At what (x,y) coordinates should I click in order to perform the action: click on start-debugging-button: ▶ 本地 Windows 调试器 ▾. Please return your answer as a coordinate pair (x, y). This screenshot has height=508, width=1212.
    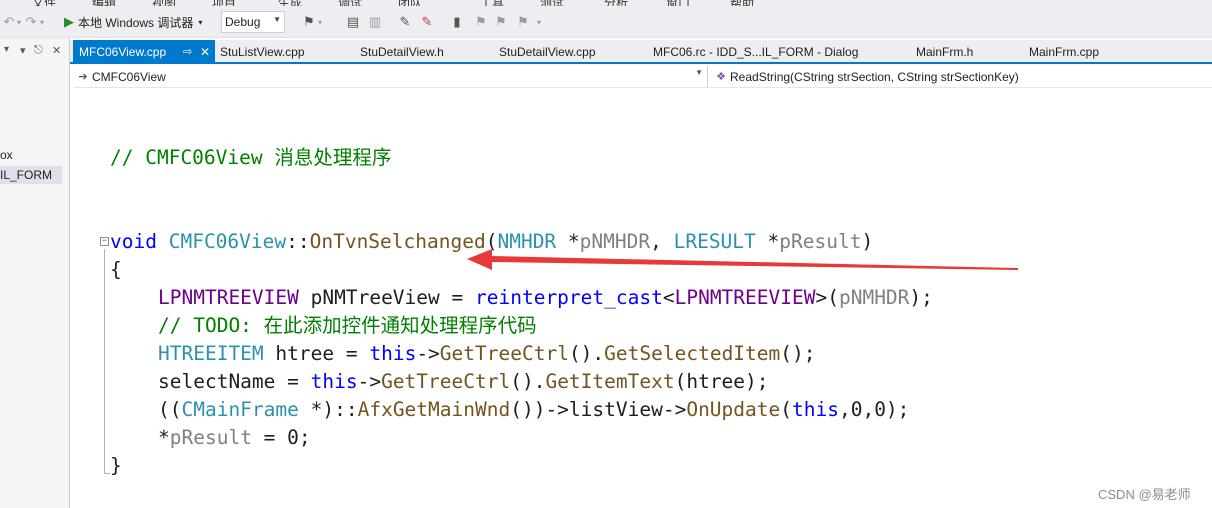
    Looking at the image, I should click on (133, 22).